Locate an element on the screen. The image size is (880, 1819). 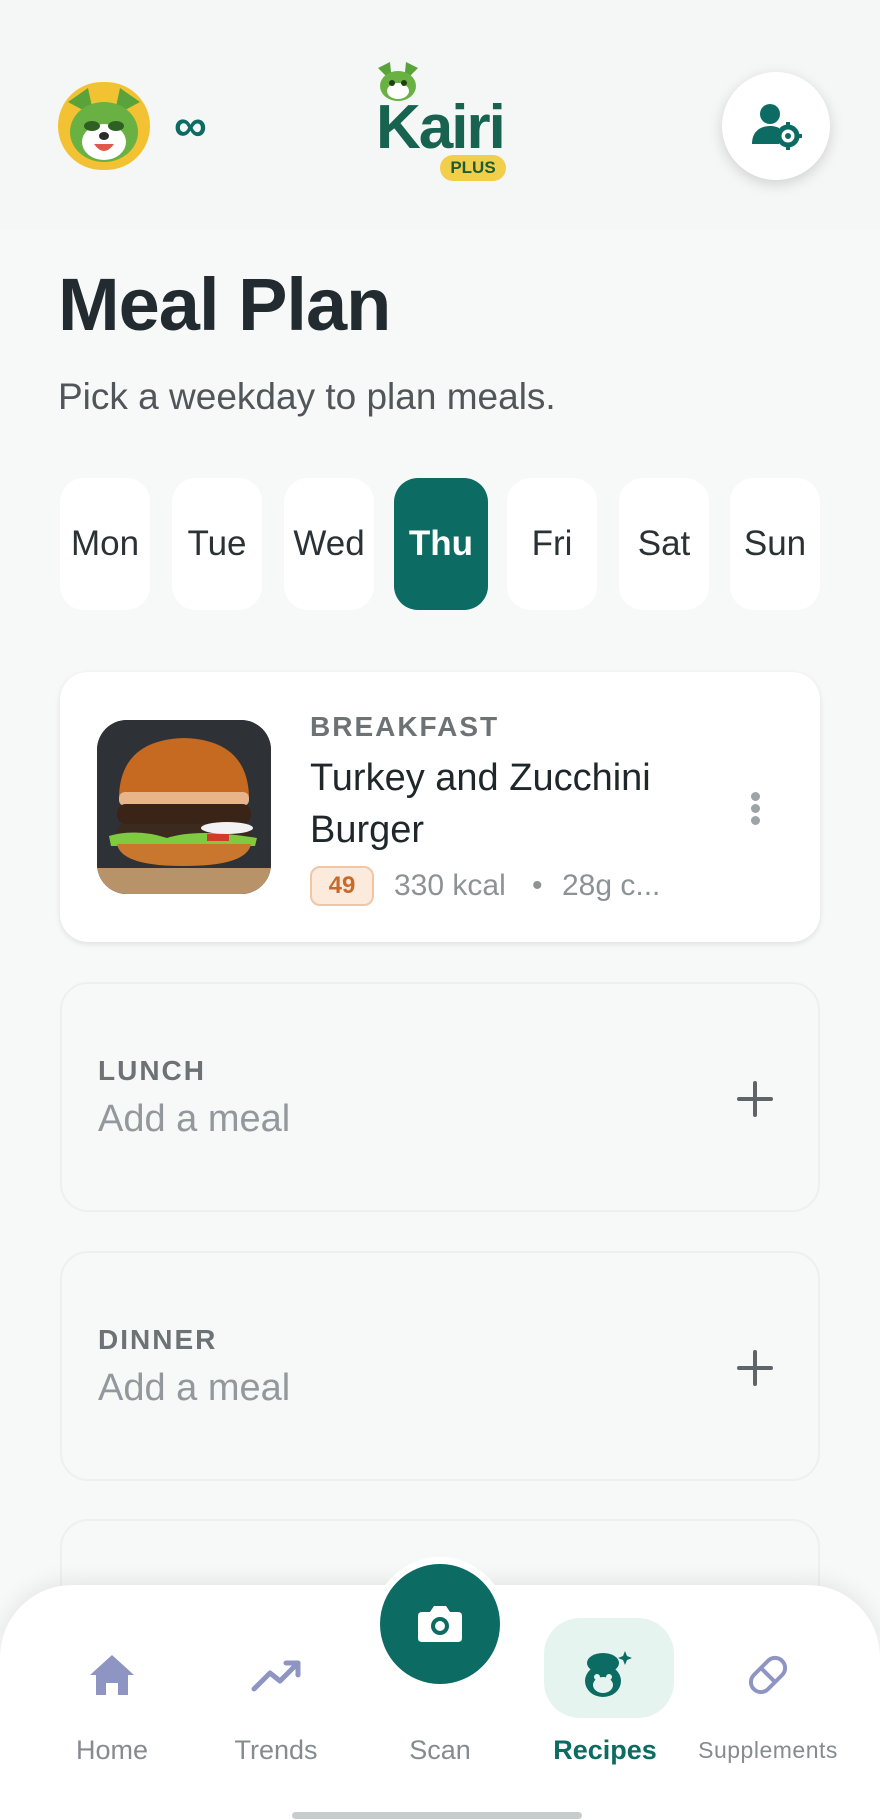
meal-type-label: BREAKFAST is located at coordinates (405, 726).